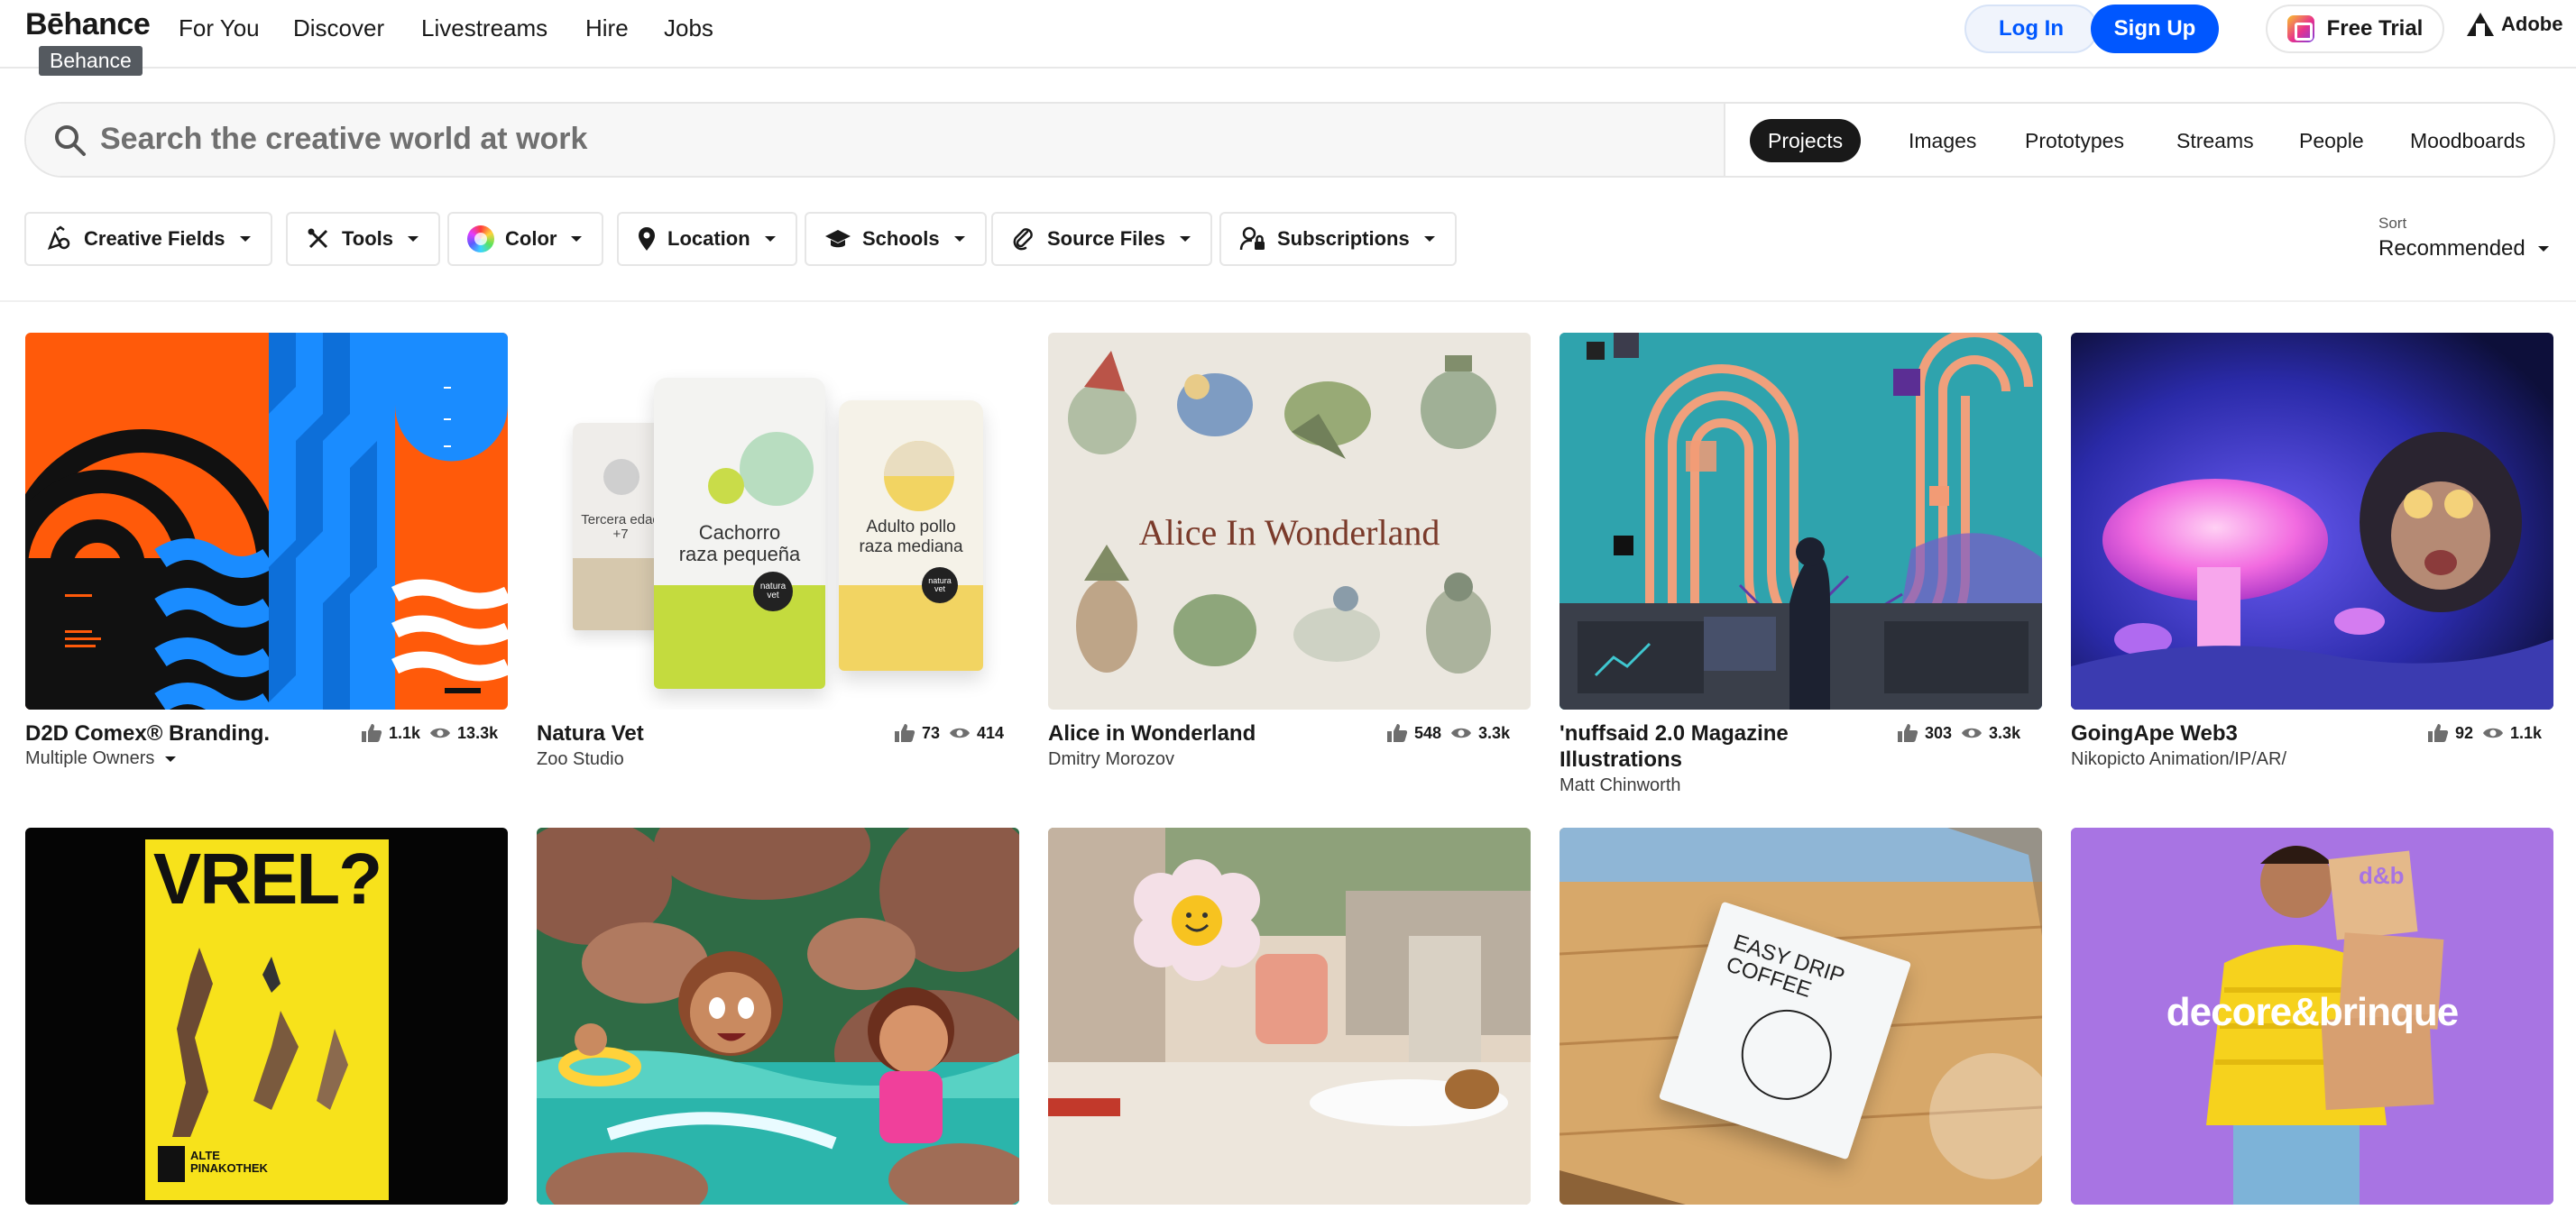 The height and width of the screenshot is (1210, 2576). I want to click on graduation-cap-icon, so click(838, 239).